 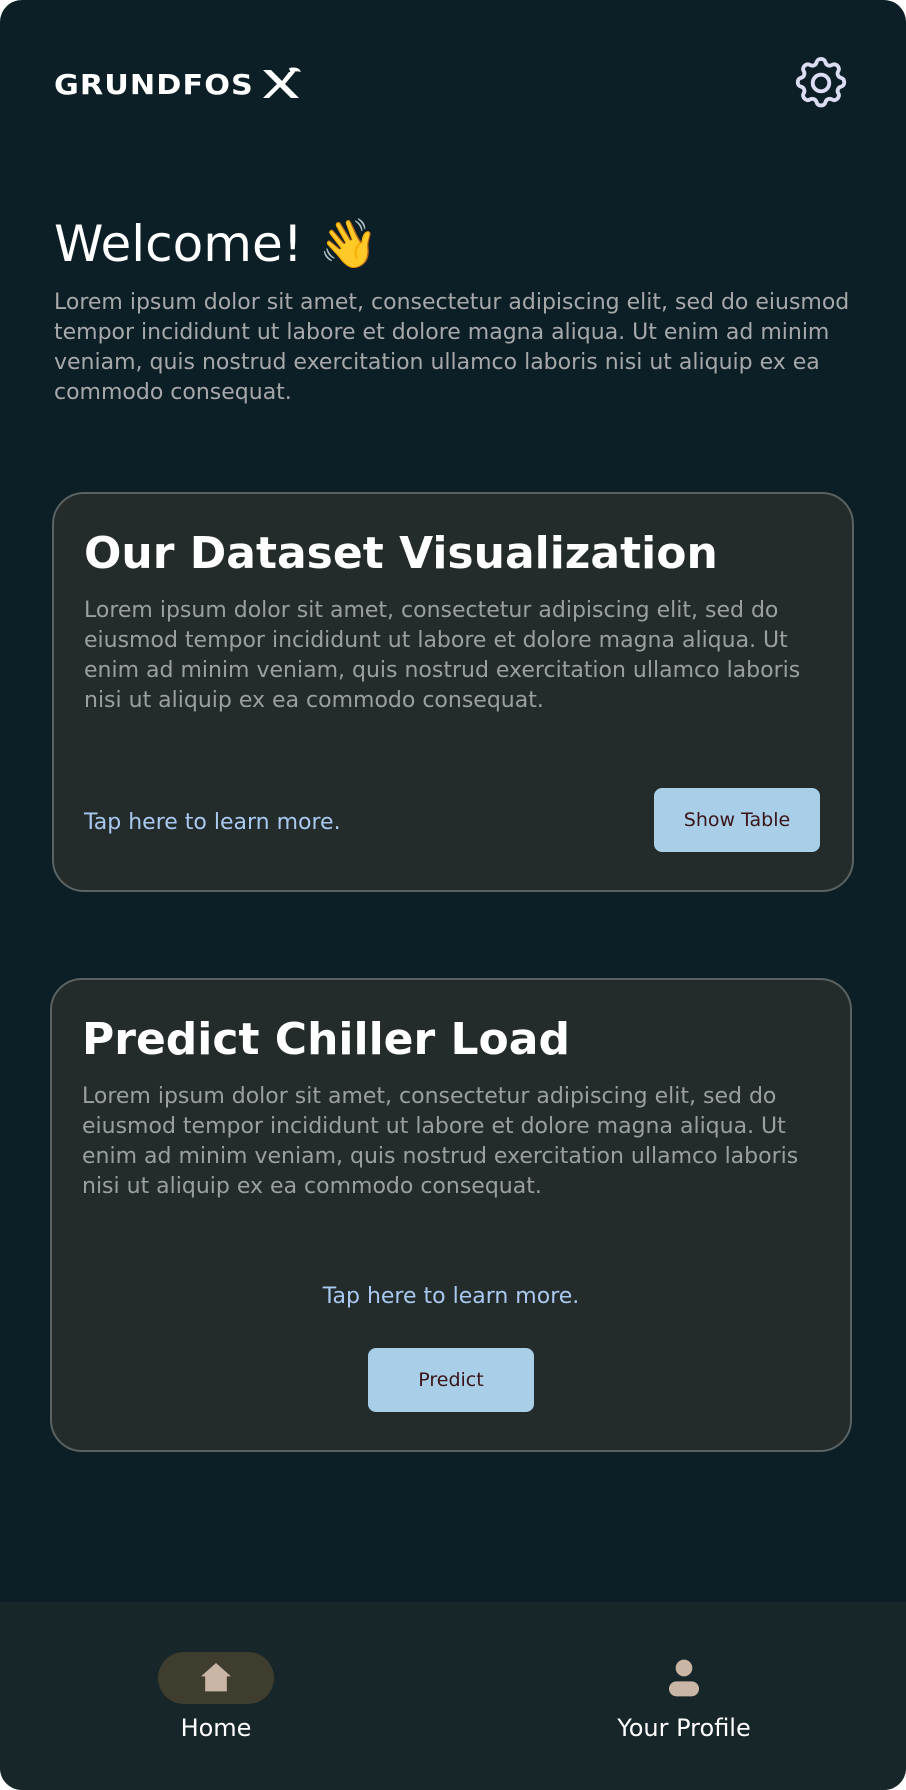 What do you see at coordinates (326, 1039) in the screenshot?
I see `card-title: Predict Chiller Load` at bounding box center [326, 1039].